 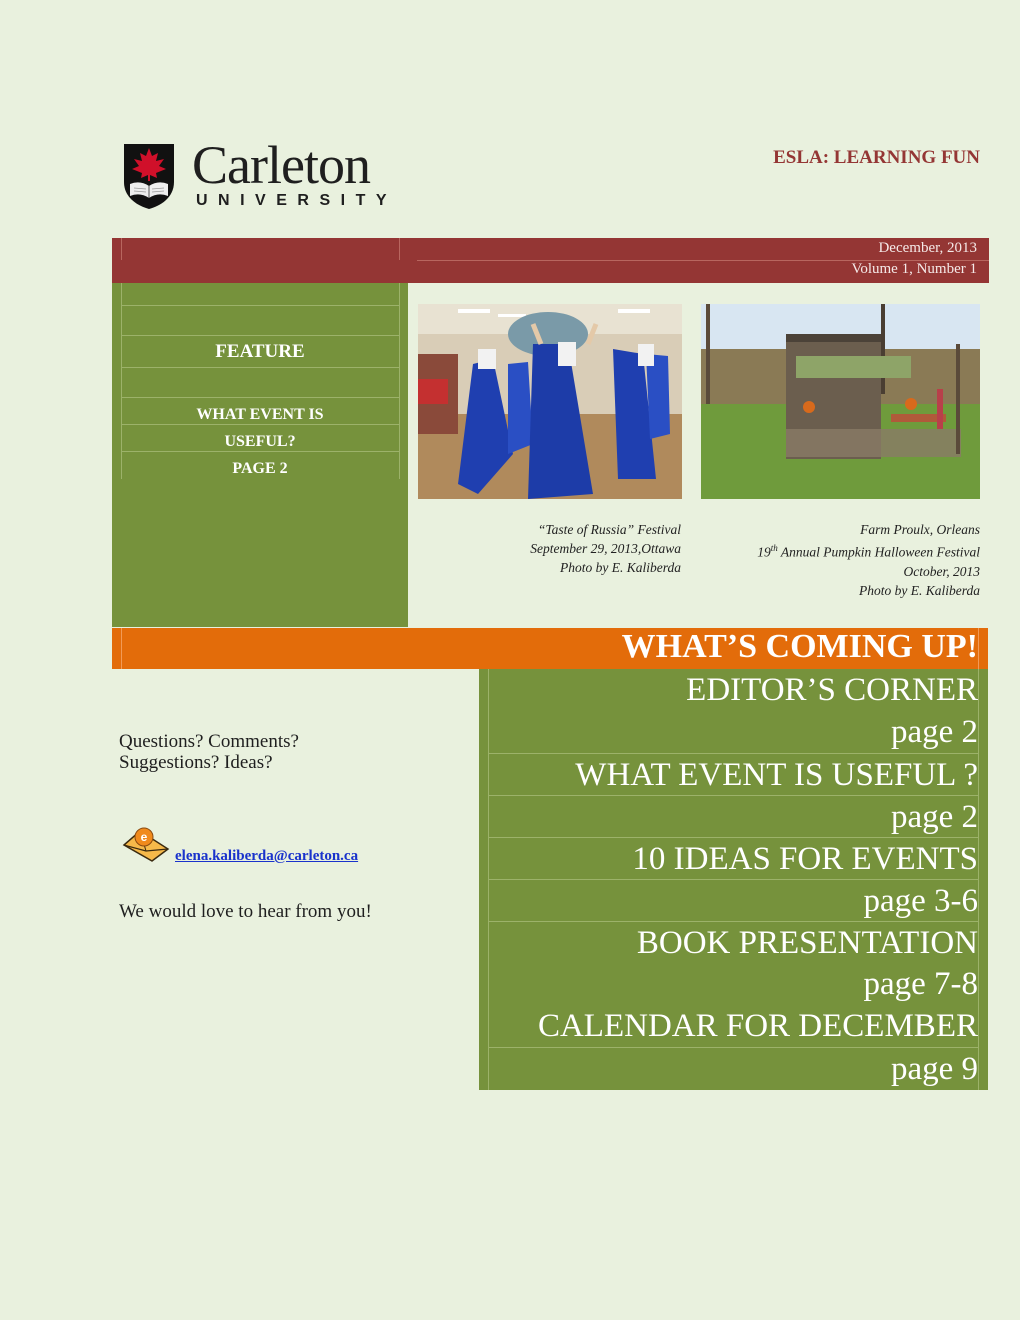 I want to click on toc-entry-title: WHAT EVENT IS USEFUL ?, so click(x=733, y=774).